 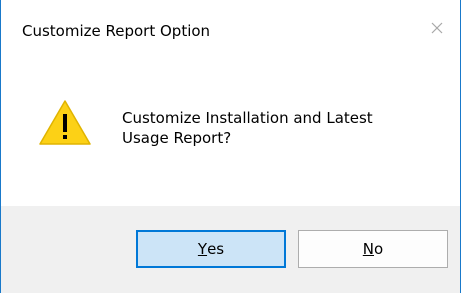 I want to click on no-button-label: o, so click(x=379, y=249).